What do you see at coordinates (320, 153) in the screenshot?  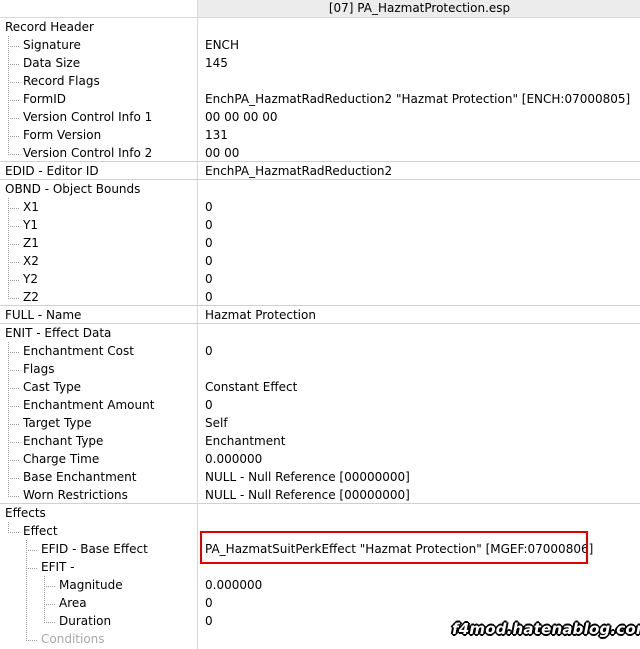 I see `tree-row-version-control-2: Version Control Info 2 00 00` at bounding box center [320, 153].